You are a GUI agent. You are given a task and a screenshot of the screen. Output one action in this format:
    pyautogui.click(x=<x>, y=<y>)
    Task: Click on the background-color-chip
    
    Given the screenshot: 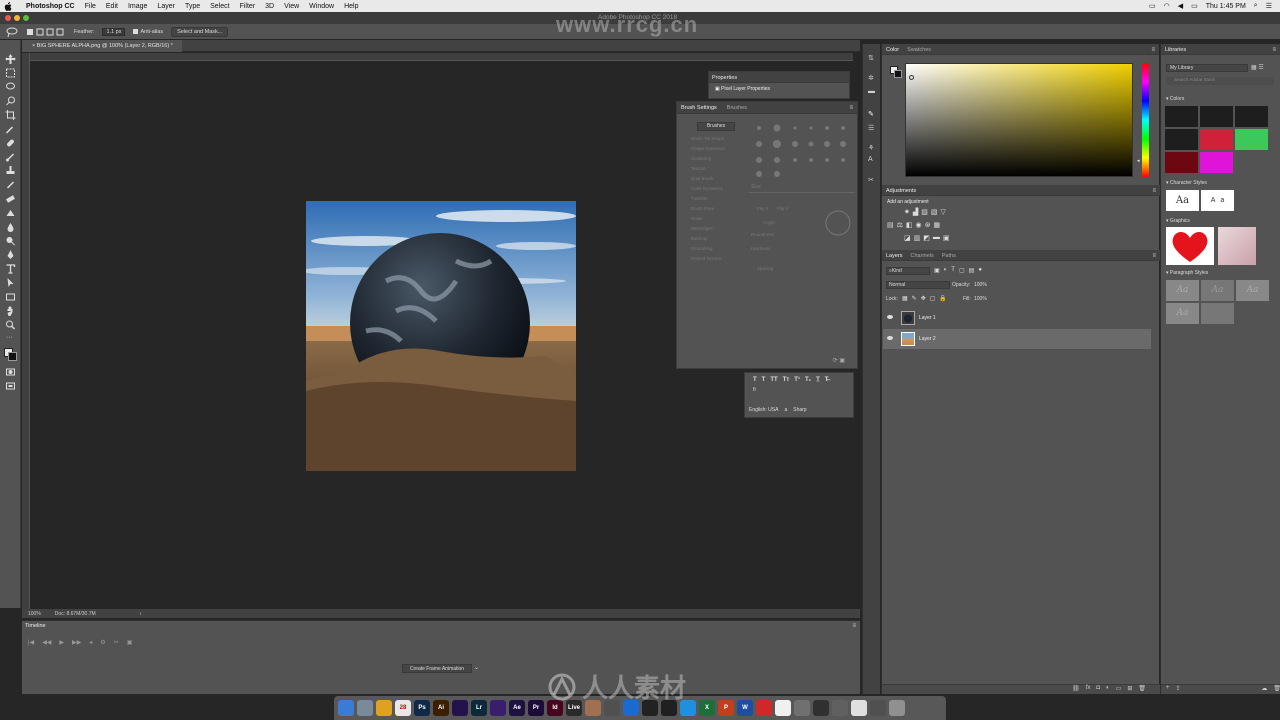 What is the action you would take?
    pyautogui.click(x=898, y=74)
    